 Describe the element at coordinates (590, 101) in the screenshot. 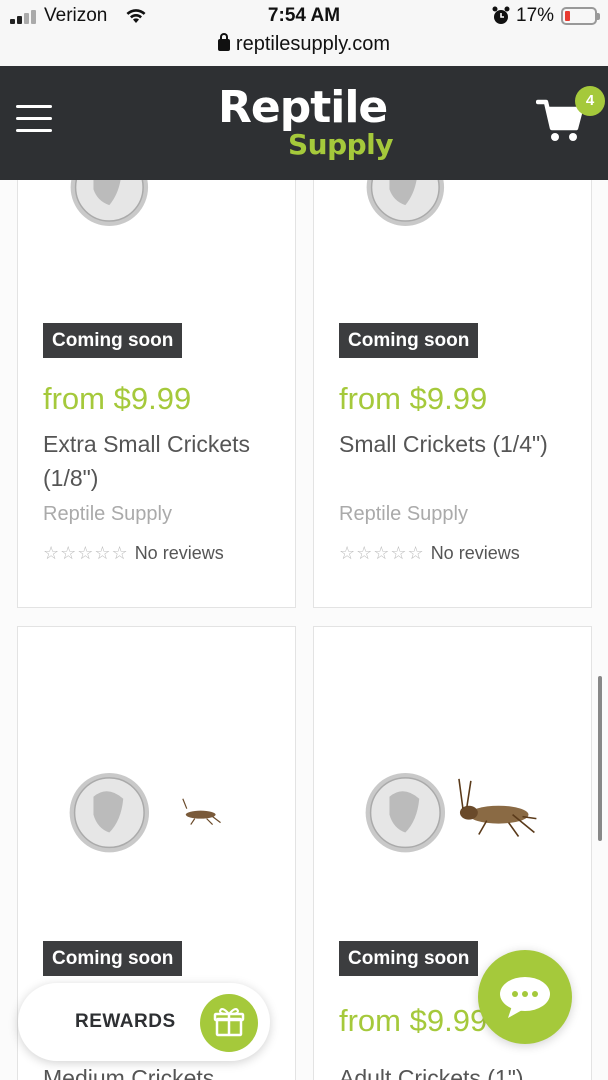

I see `cart-count-badge: 4` at that location.